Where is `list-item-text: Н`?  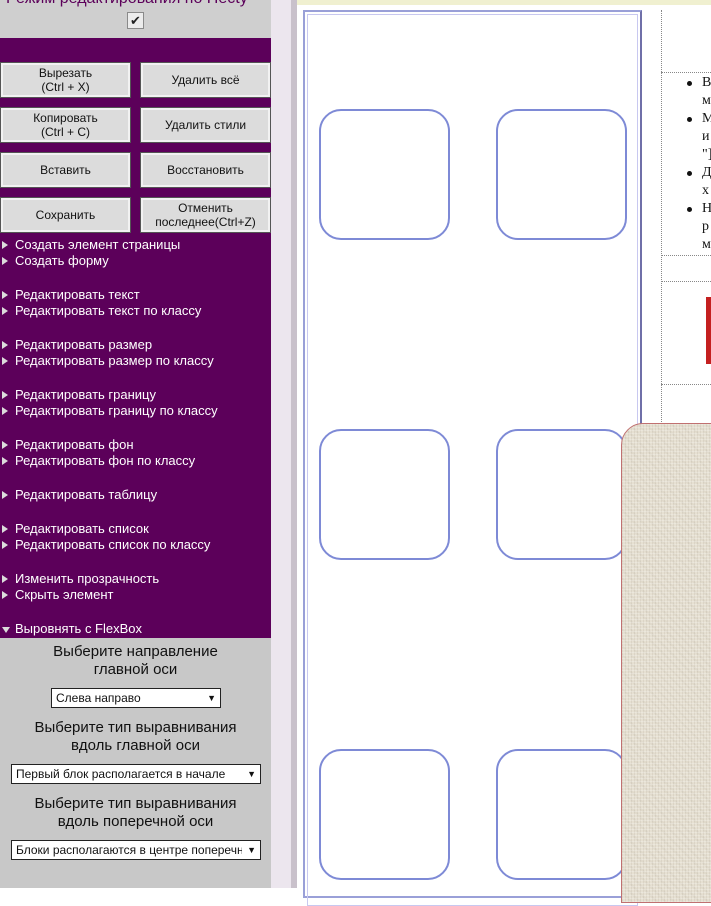
list-item-text: Н is located at coordinates (706, 208).